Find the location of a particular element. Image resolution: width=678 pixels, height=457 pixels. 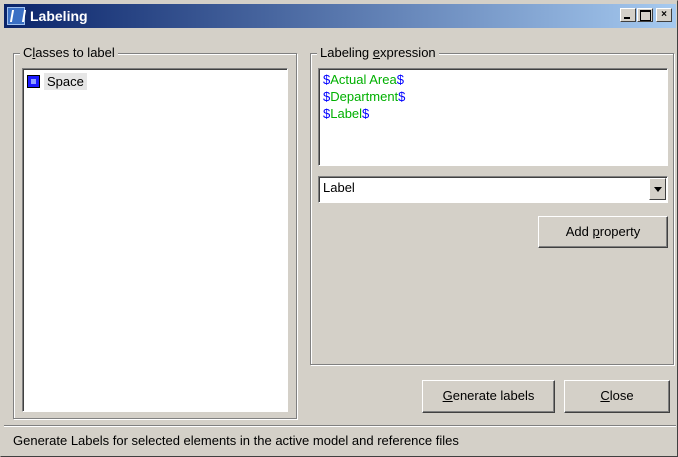

generate-labels-button: Generate labels is located at coordinates (488, 396).